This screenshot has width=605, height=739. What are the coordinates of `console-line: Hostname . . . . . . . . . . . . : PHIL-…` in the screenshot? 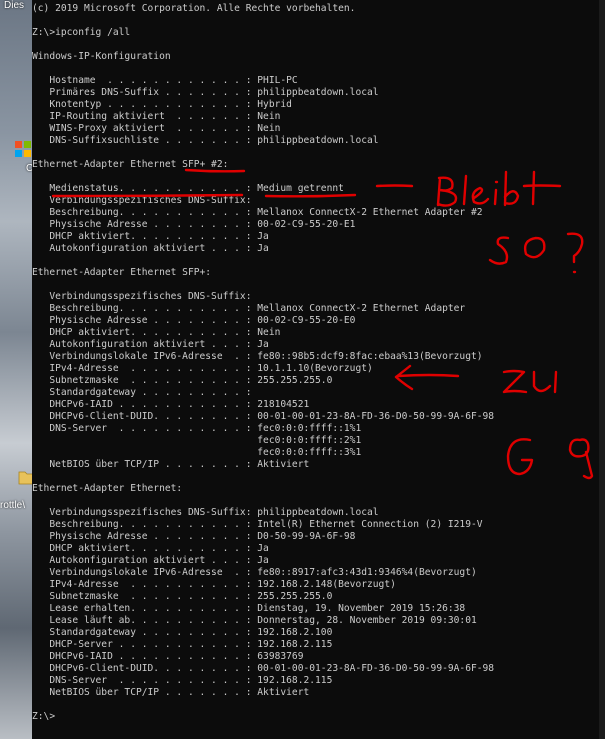 It's located at (165, 80).